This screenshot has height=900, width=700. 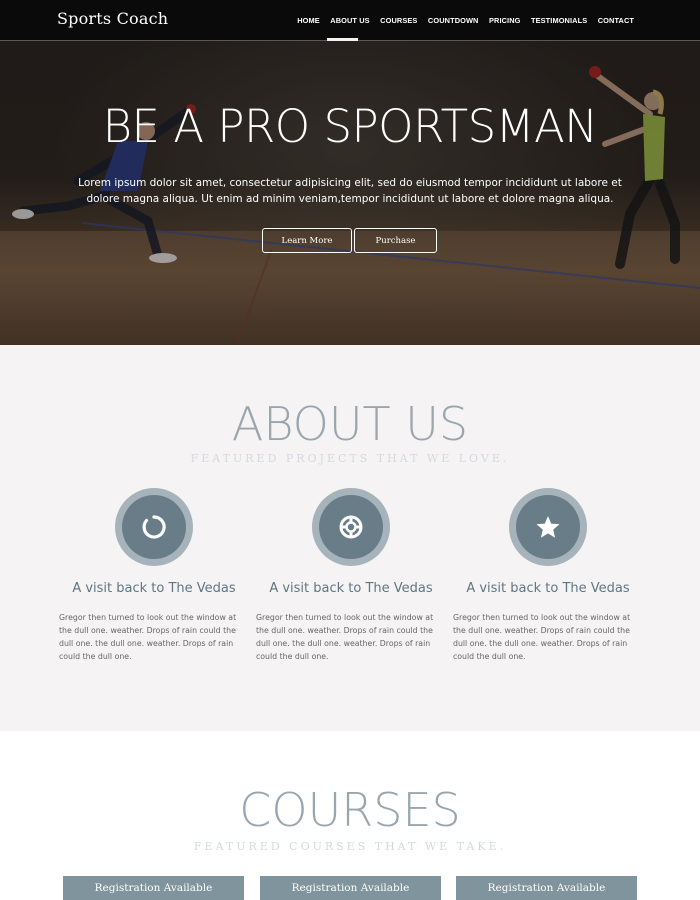 I want to click on hero-title: BE A PRO SPORTSMAN, so click(x=350, y=126).